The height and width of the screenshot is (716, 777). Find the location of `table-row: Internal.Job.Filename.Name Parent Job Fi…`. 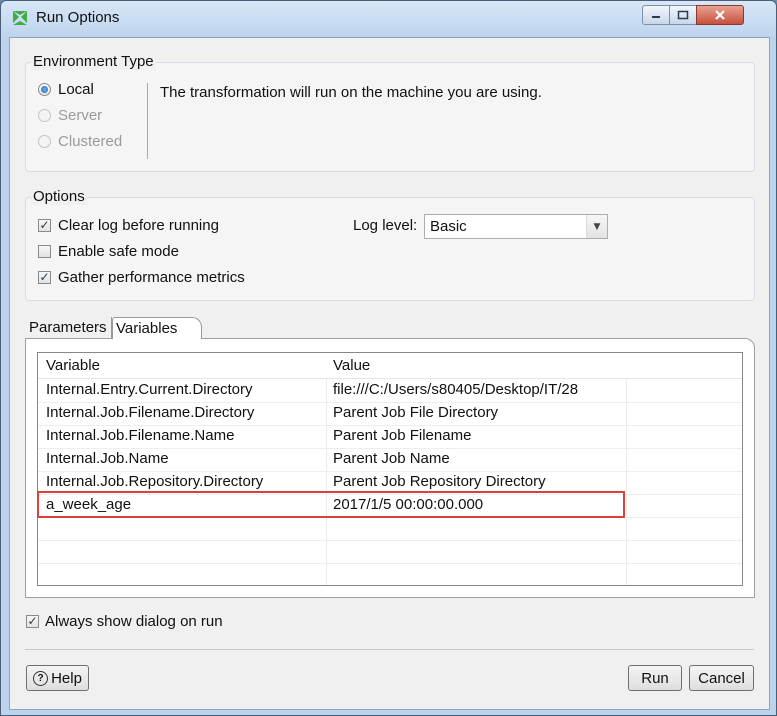

table-row: Internal.Job.Filename.Name Parent Job Fi… is located at coordinates (390, 437).